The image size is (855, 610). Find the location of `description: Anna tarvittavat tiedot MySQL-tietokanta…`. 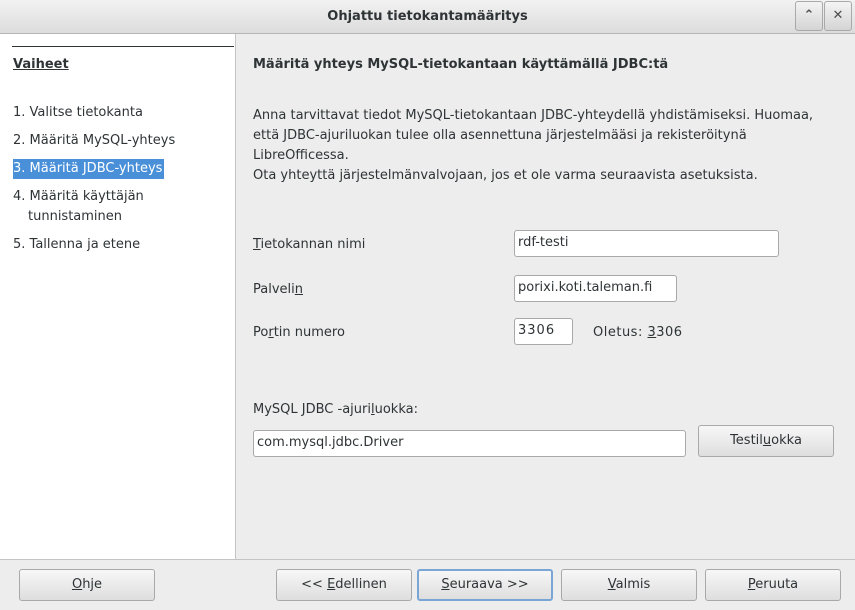

description: Anna tarvittavat tiedot MySQL-tietokanta… is located at coordinates (533, 145).